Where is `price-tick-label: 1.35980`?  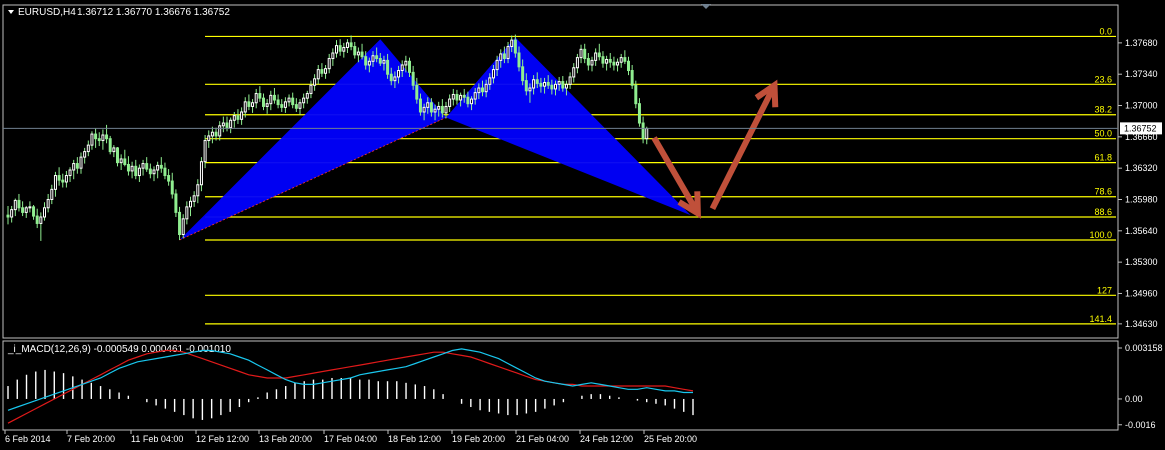 price-tick-label: 1.35980 is located at coordinates (1141, 199).